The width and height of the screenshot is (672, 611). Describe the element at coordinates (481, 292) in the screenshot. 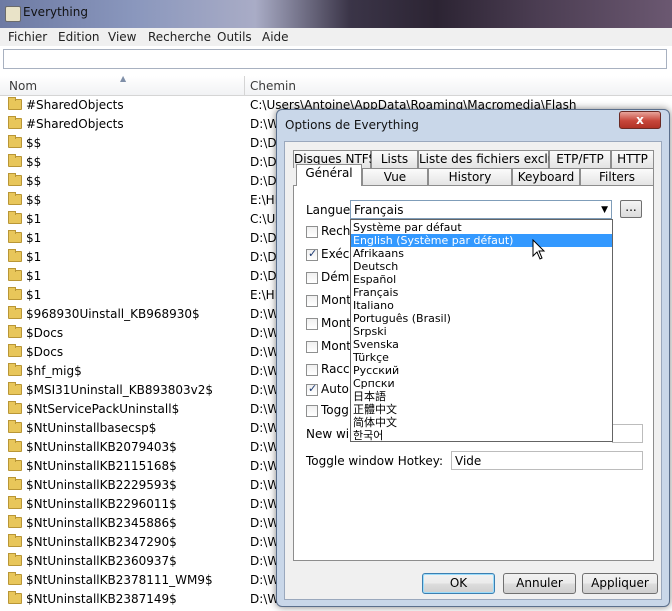

I see `language-option: Français` at that location.